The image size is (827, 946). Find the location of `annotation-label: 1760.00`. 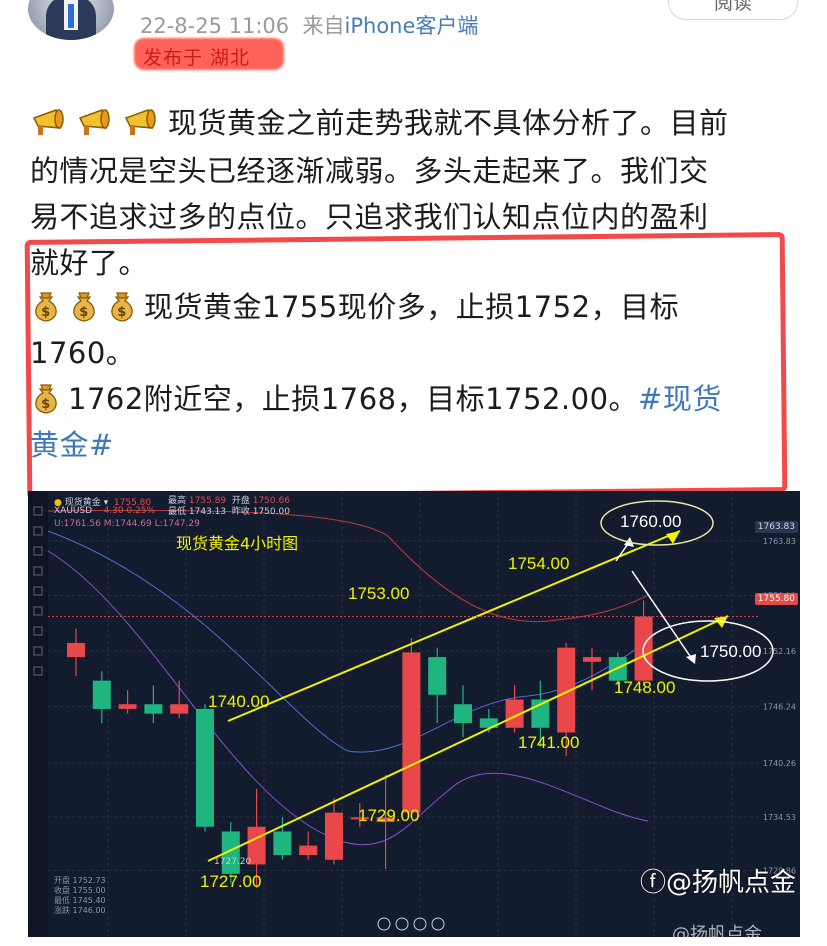

annotation-label: 1760.00 is located at coordinates (650, 521).